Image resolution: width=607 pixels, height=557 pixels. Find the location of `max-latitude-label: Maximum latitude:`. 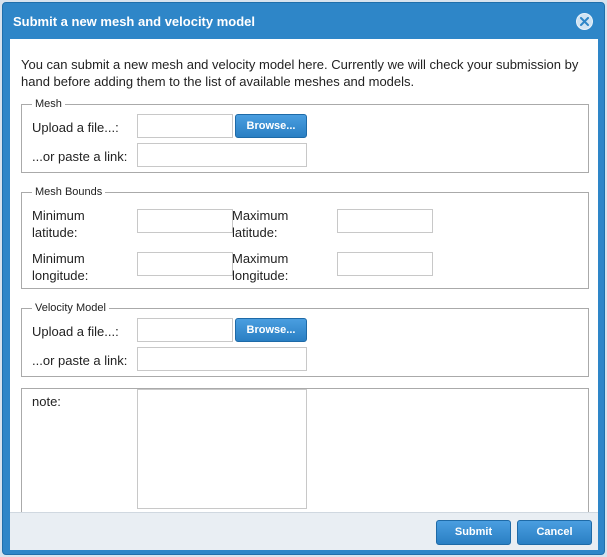

max-latitude-label: Maximum latitude: is located at coordinates (260, 224).